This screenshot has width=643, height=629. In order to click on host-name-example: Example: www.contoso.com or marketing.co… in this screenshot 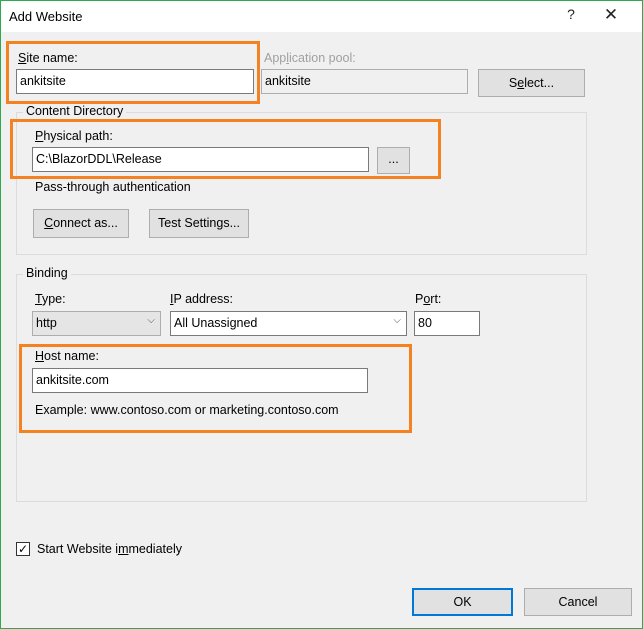, I will do `click(187, 410)`.